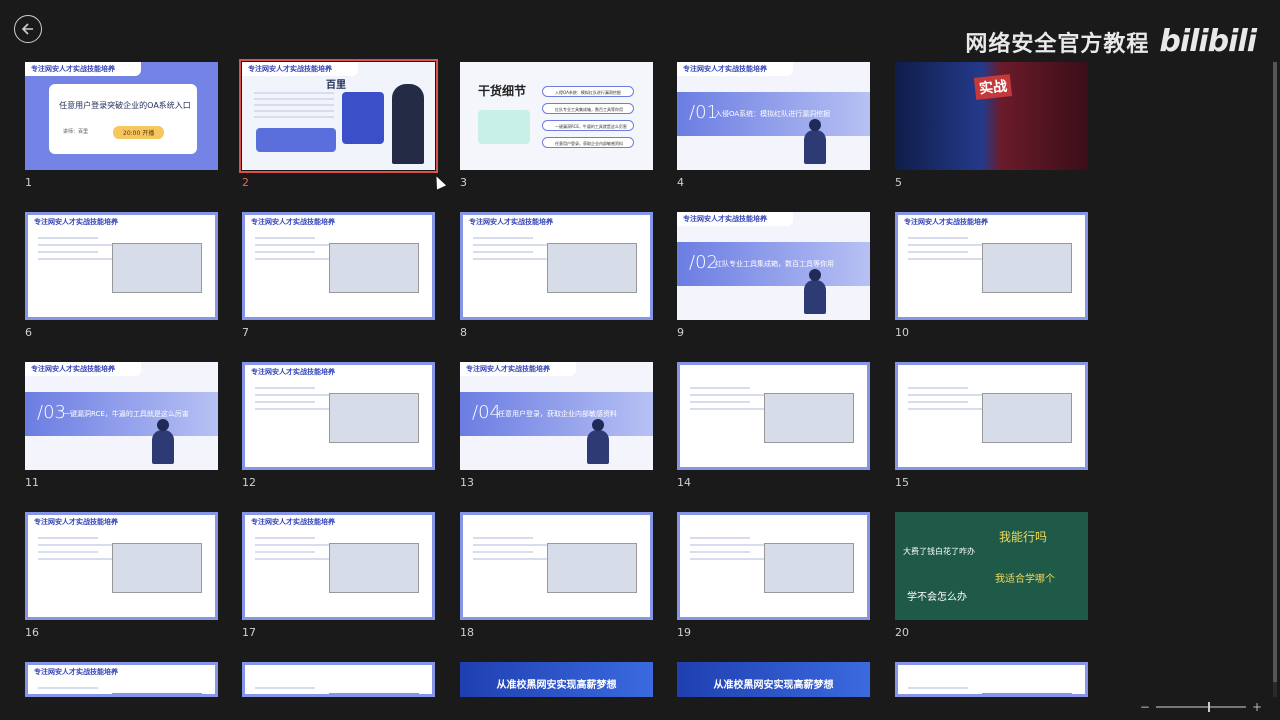 Image resolution: width=1280 pixels, height=720 pixels. Describe the element at coordinates (684, 482) in the screenshot. I see `slide-number: 14` at that location.